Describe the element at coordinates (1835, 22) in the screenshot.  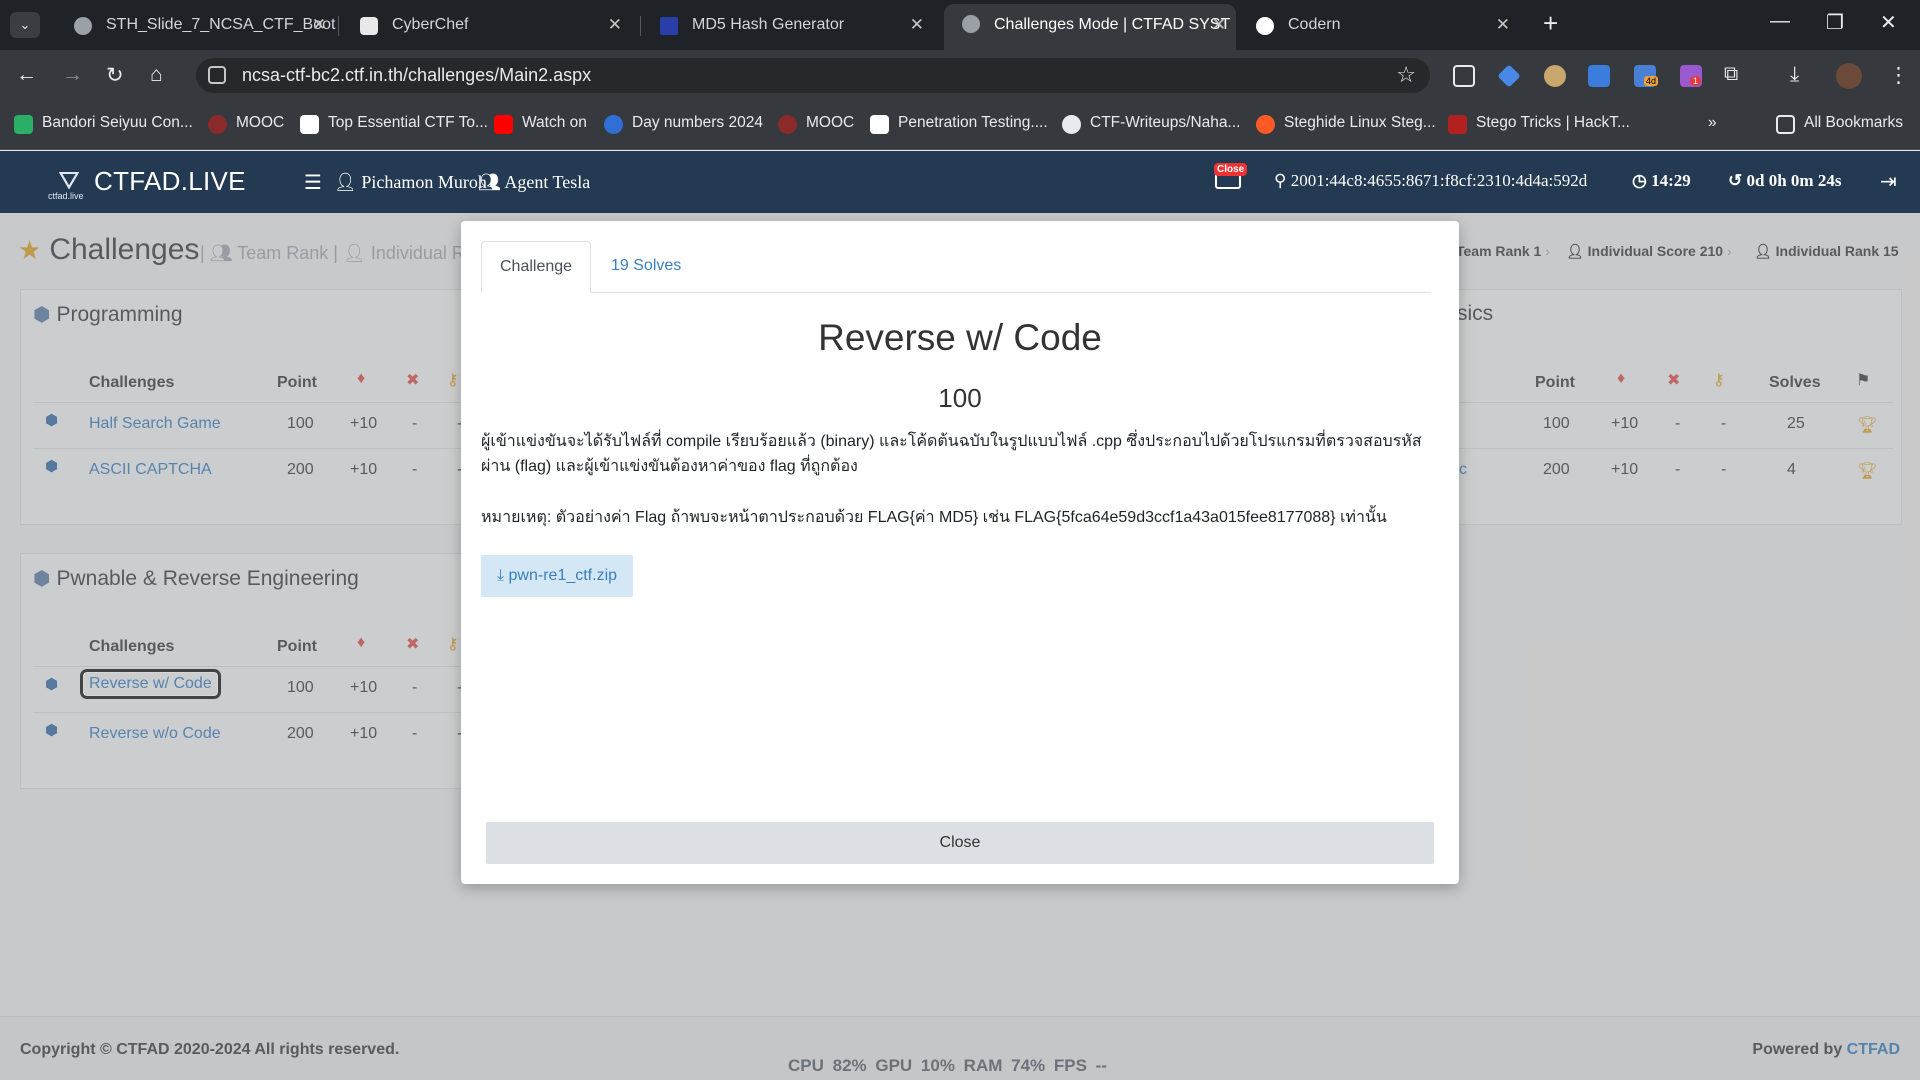
I see `restore-icon: ❐` at that location.